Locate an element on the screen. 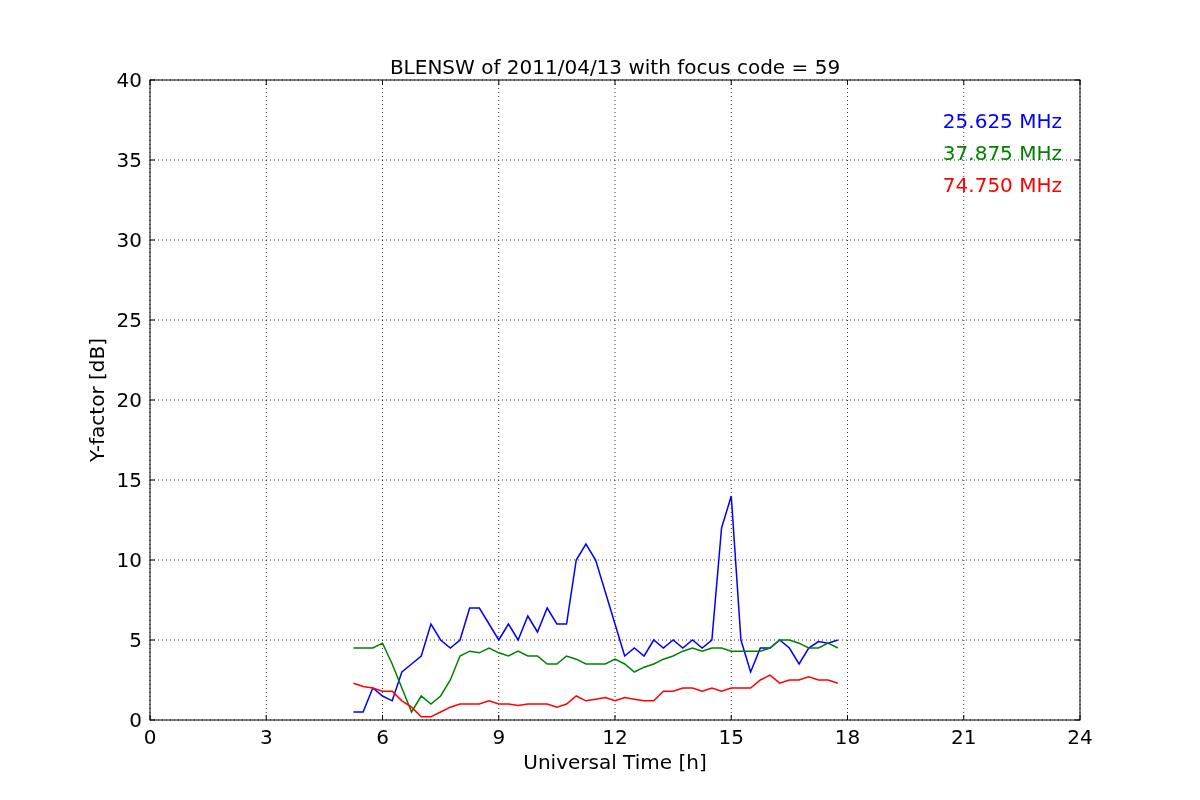 This screenshot has width=1200, height=800. legend-label: 74.750 MHz is located at coordinates (1002, 185).